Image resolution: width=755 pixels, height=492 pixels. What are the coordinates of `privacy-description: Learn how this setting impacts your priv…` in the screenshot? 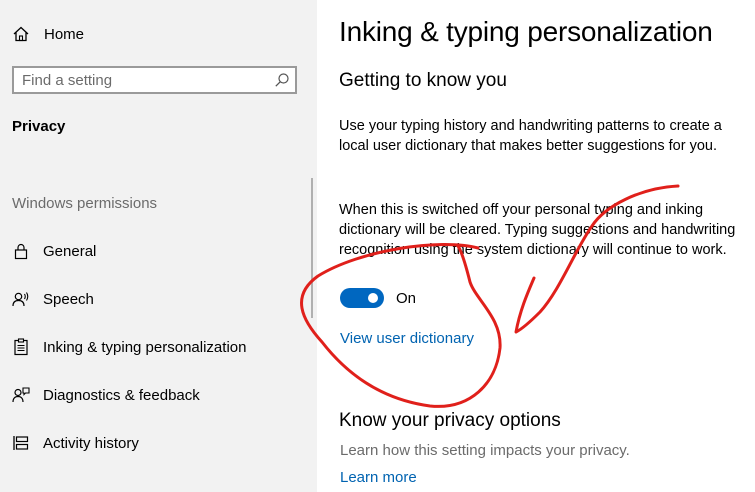 It's located at (485, 450).